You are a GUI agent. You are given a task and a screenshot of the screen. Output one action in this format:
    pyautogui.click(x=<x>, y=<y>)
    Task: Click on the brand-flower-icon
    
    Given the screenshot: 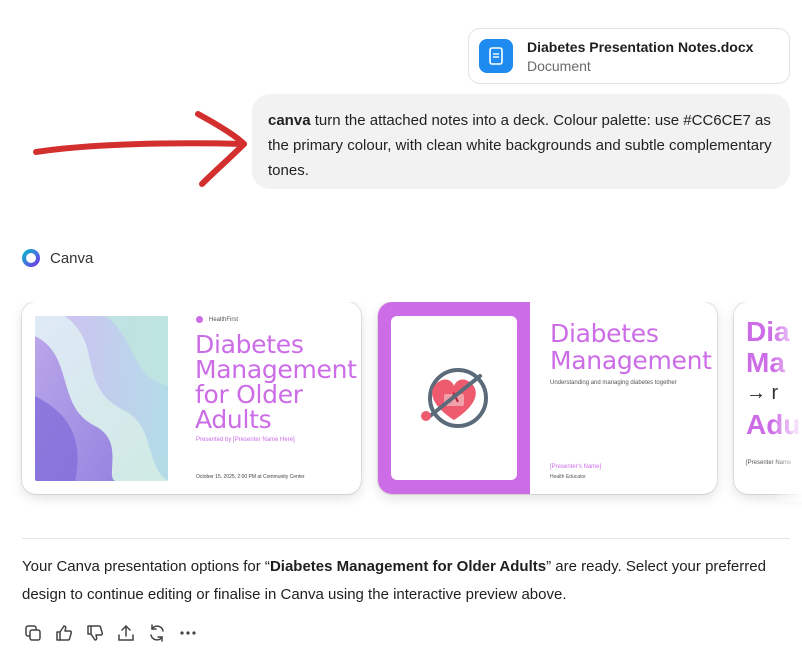 What is the action you would take?
    pyautogui.click(x=199, y=319)
    